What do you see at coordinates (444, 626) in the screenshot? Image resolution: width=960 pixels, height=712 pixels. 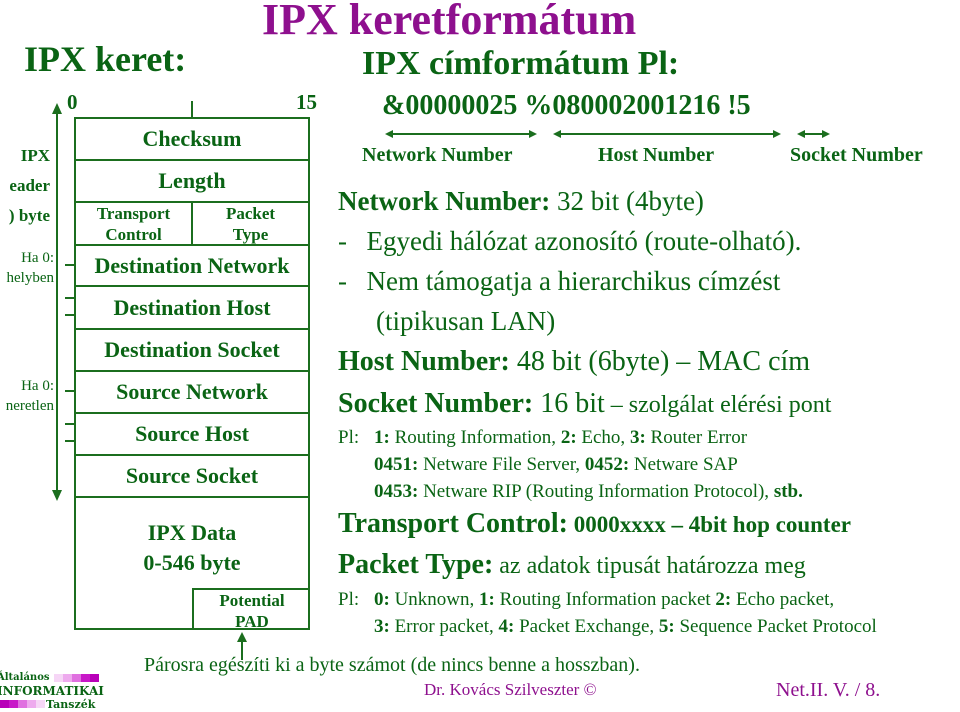 I see `desc: Error packet,` at bounding box center [444, 626].